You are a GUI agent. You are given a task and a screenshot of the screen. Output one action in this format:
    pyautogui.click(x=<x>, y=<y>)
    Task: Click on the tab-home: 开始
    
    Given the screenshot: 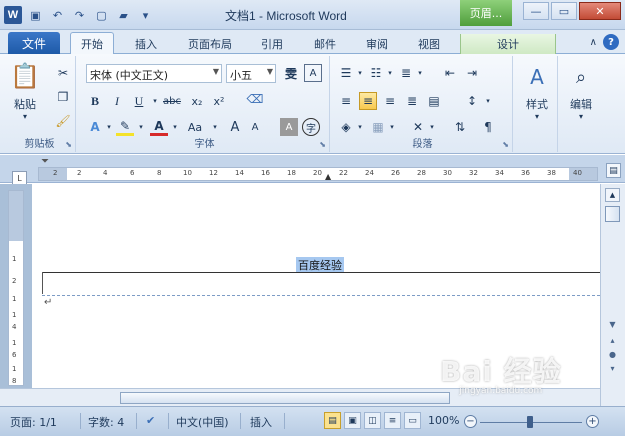 What is the action you would take?
    pyautogui.click(x=92, y=43)
    